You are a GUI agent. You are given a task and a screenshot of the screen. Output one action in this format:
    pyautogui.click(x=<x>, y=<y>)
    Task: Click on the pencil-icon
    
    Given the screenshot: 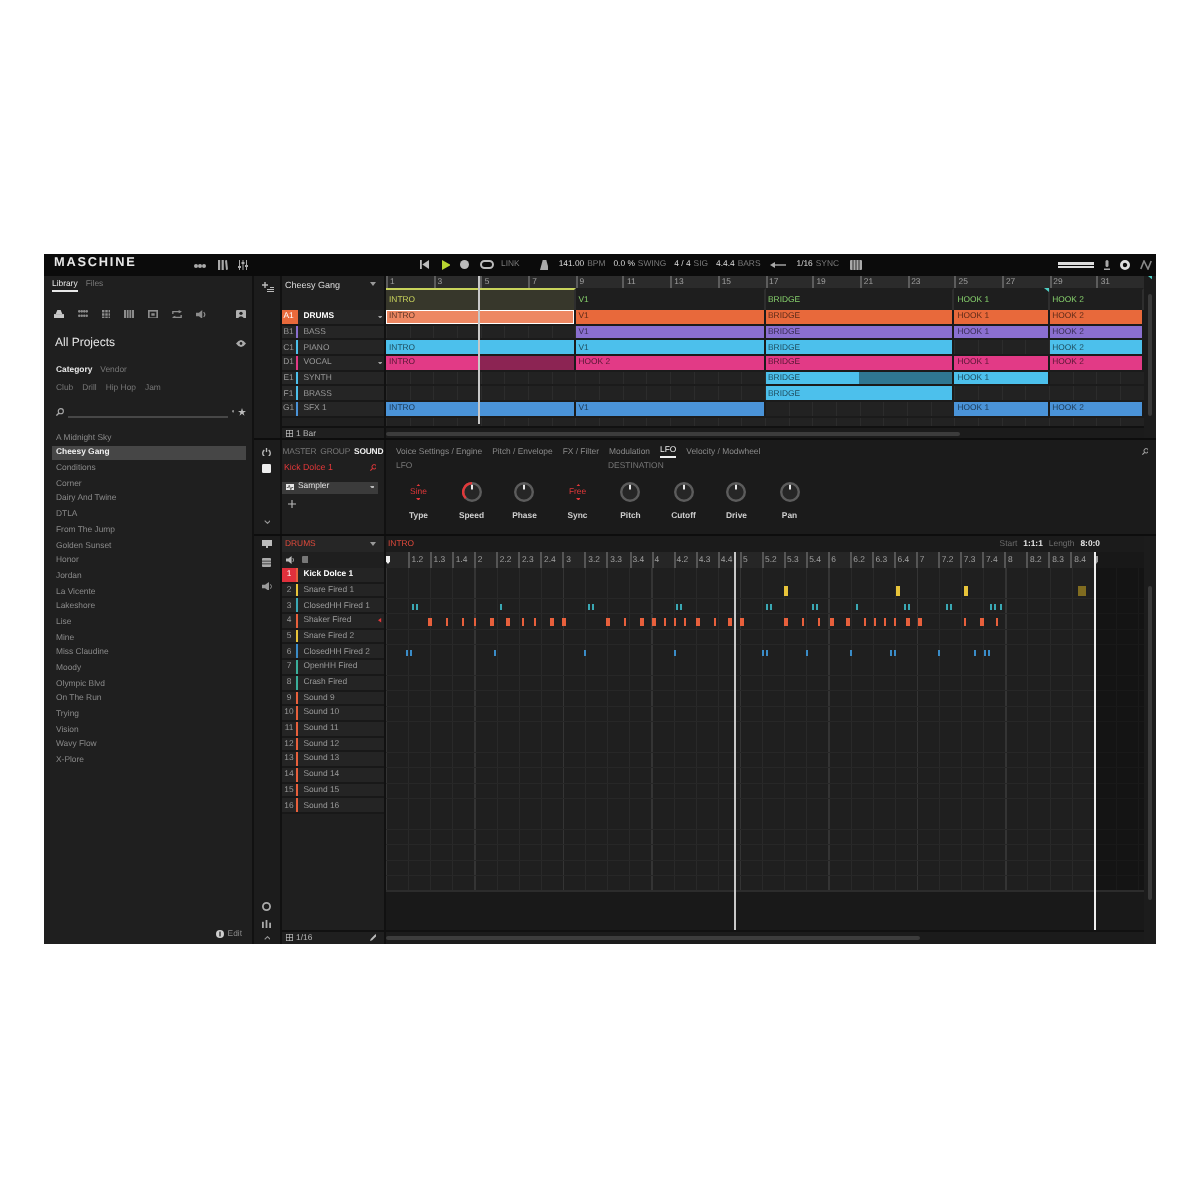 What is the action you would take?
    pyautogui.click(x=372, y=938)
    